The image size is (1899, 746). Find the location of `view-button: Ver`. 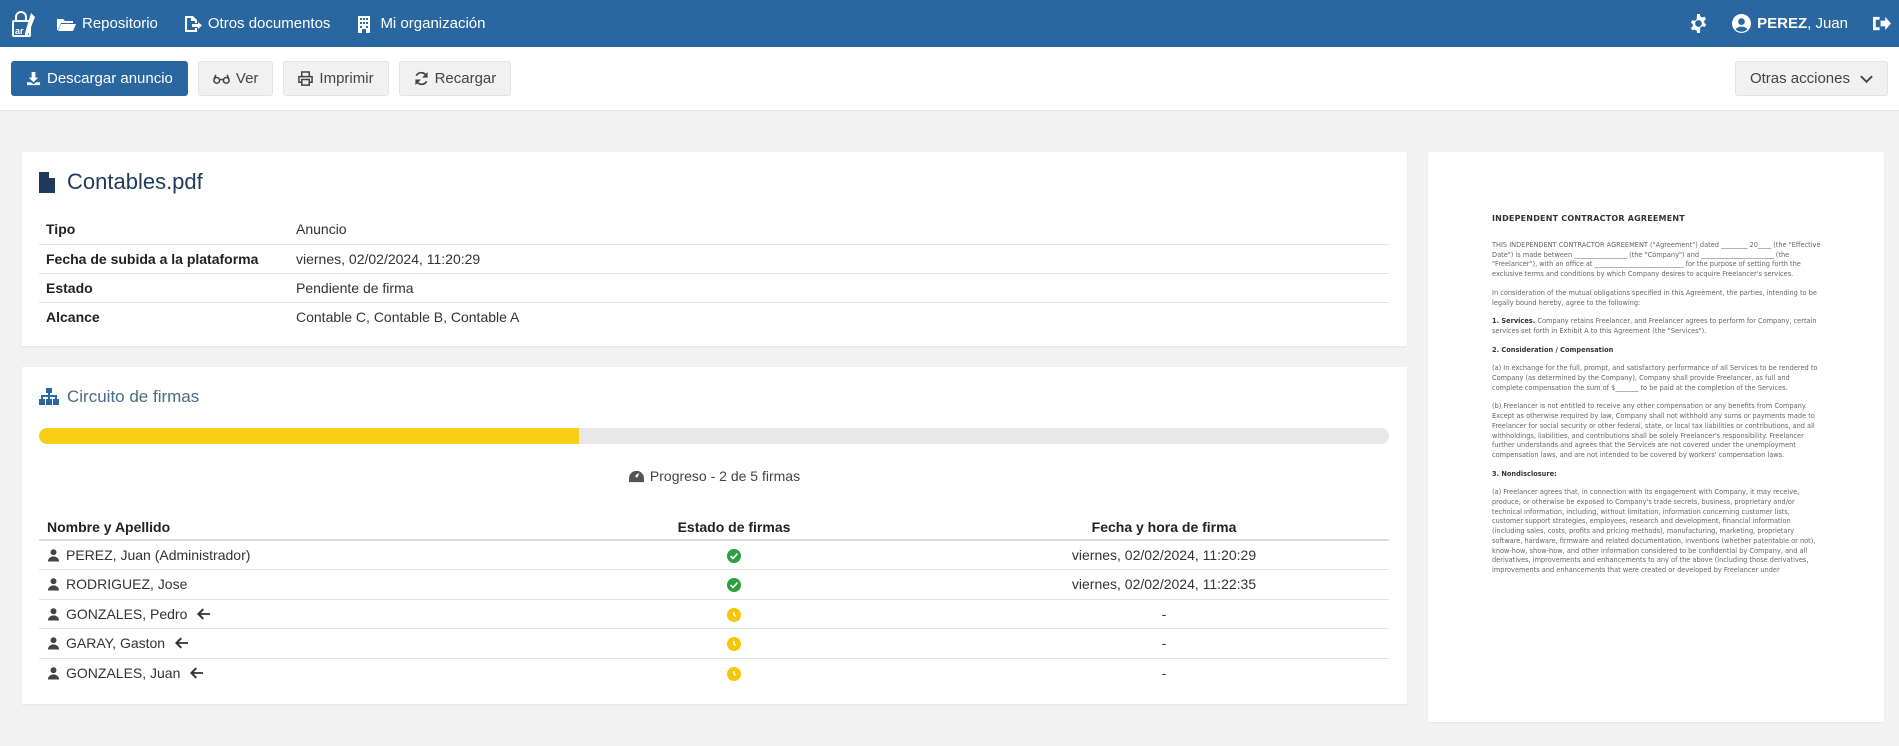

view-button: Ver is located at coordinates (235, 78).